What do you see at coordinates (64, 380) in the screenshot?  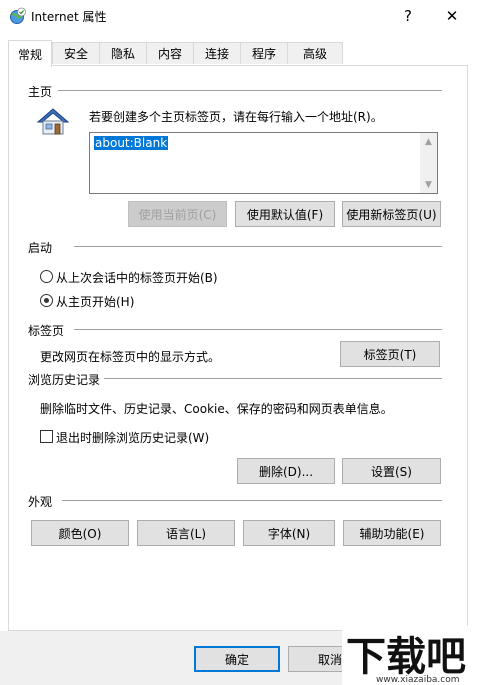 I see `history-group-label: 浏览历史记录` at bounding box center [64, 380].